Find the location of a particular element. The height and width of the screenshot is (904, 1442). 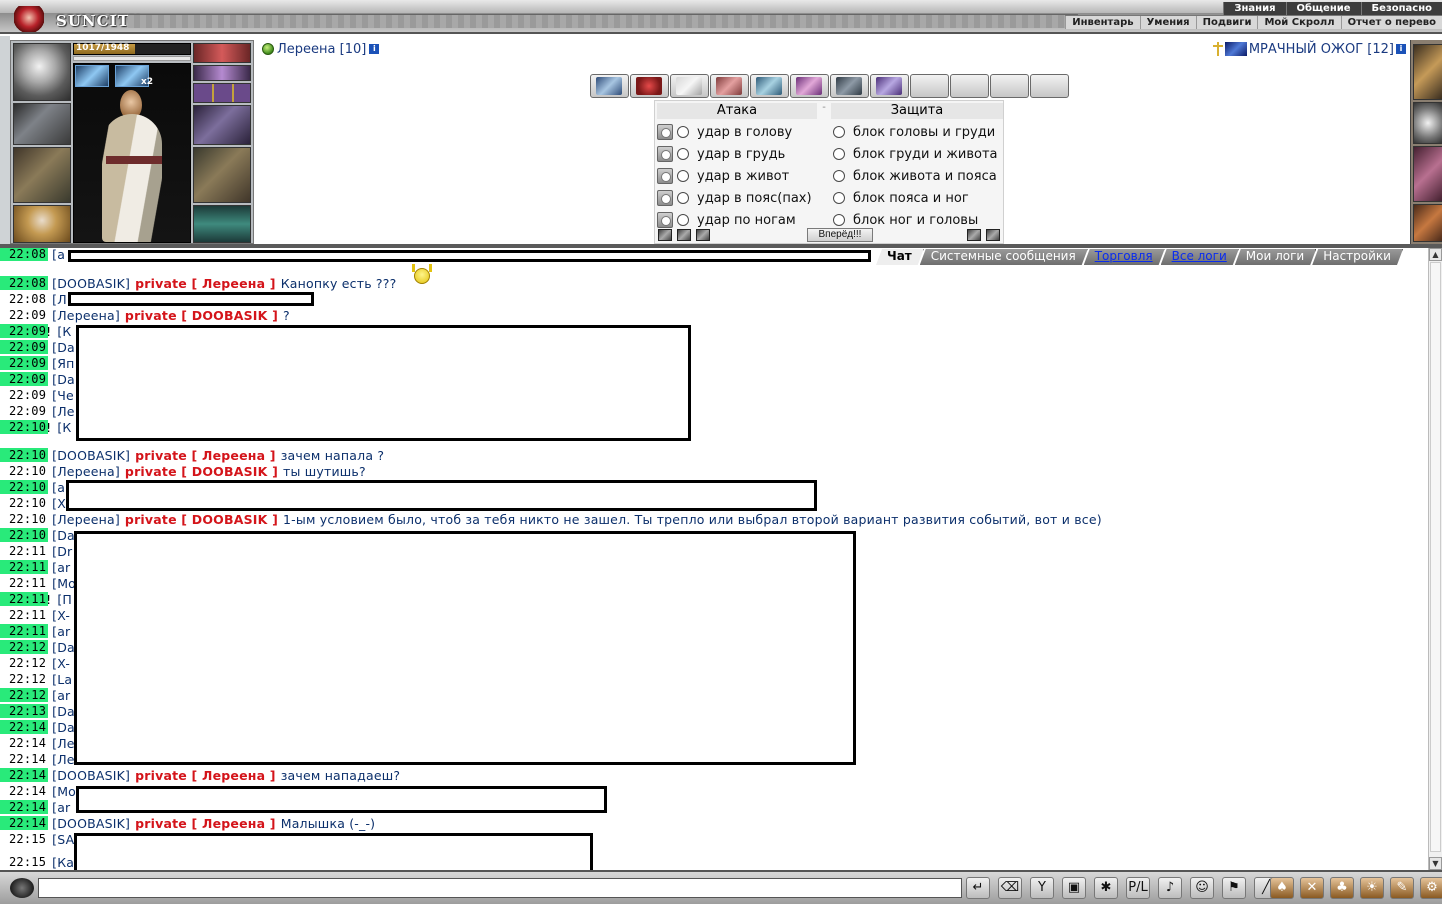

private-tag: private [ DOOBASIK ] is located at coordinates (201, 315).